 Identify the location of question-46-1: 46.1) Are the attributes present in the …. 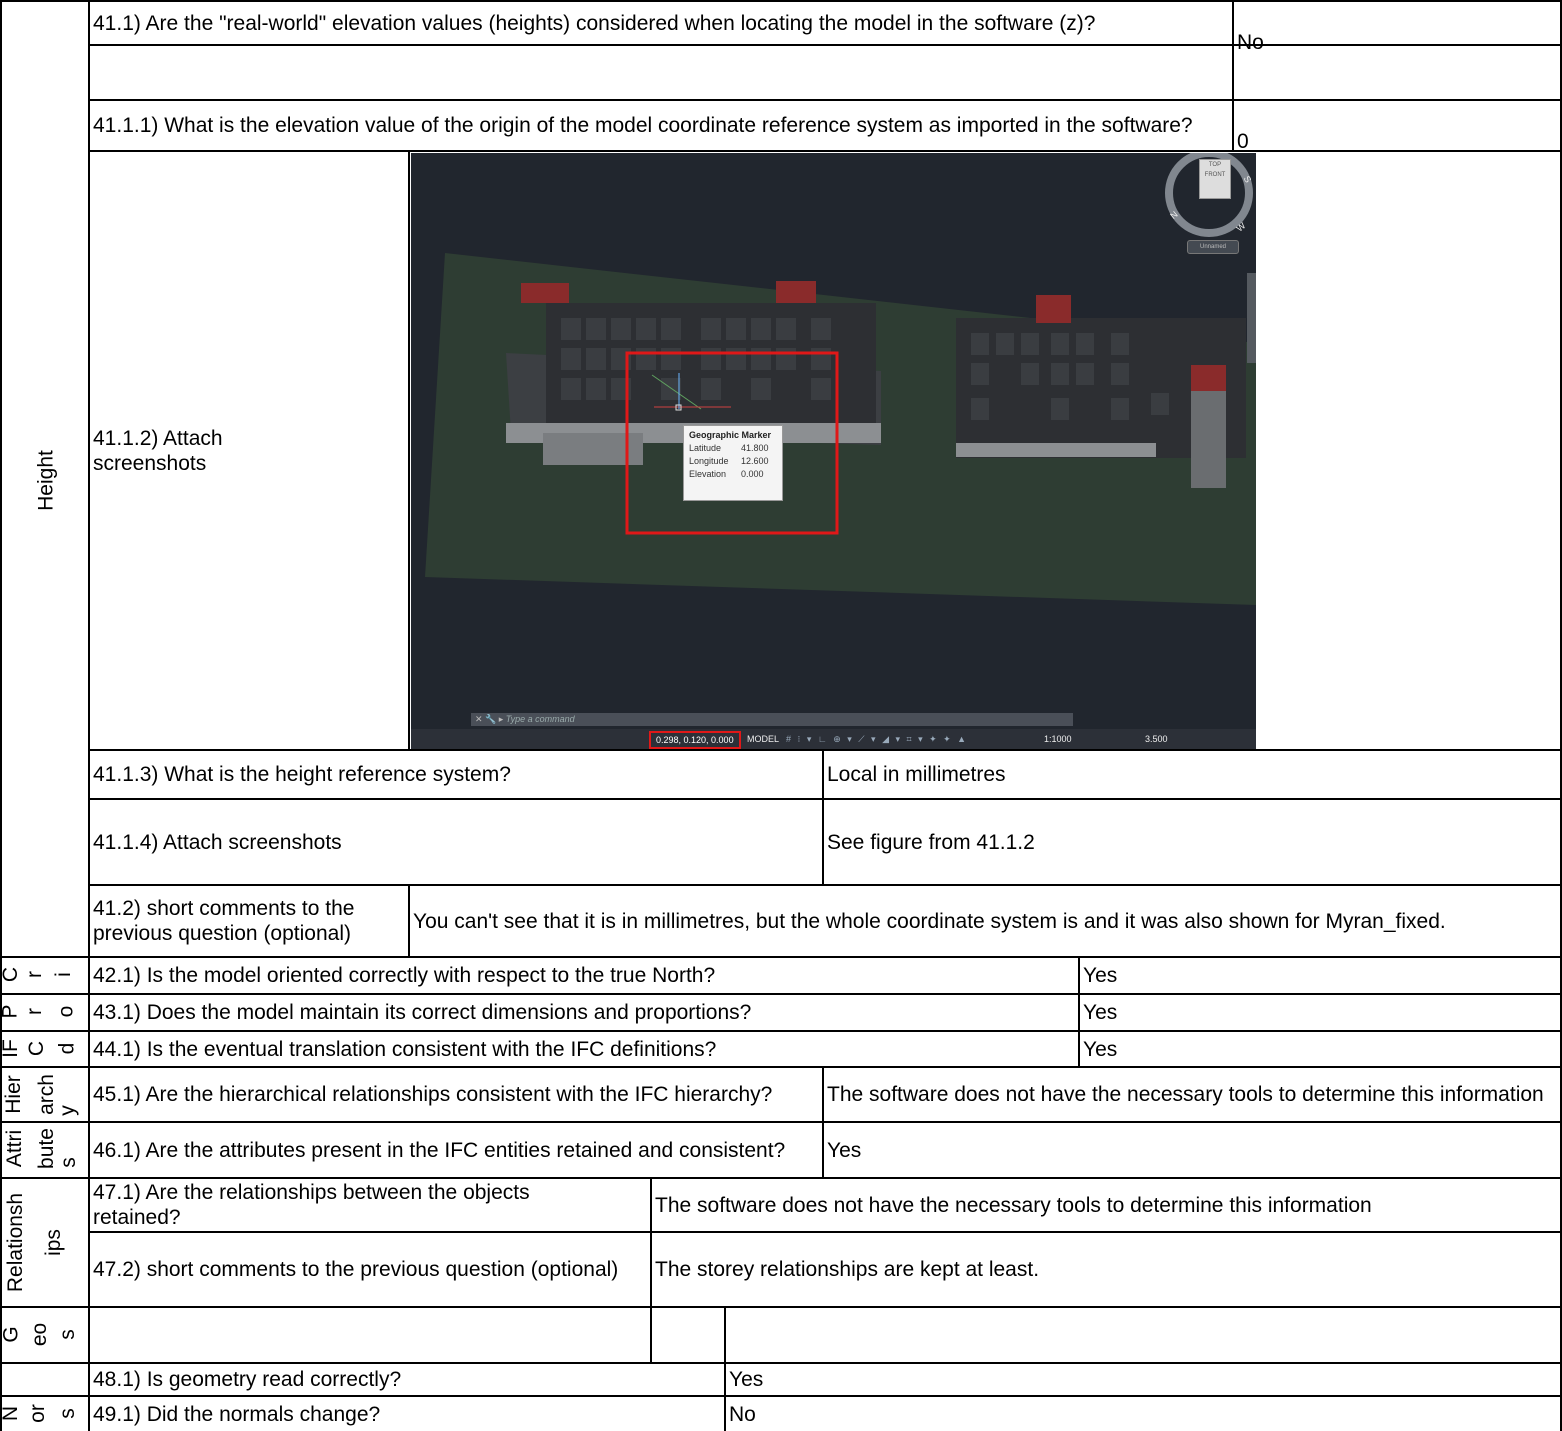
(439, 1150).